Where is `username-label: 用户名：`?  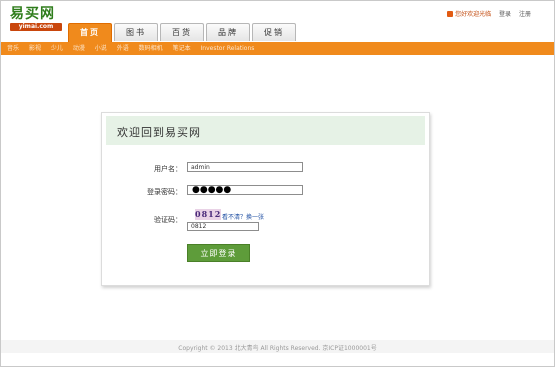 username-label: 用户名： is located at coordinates (168, 169).